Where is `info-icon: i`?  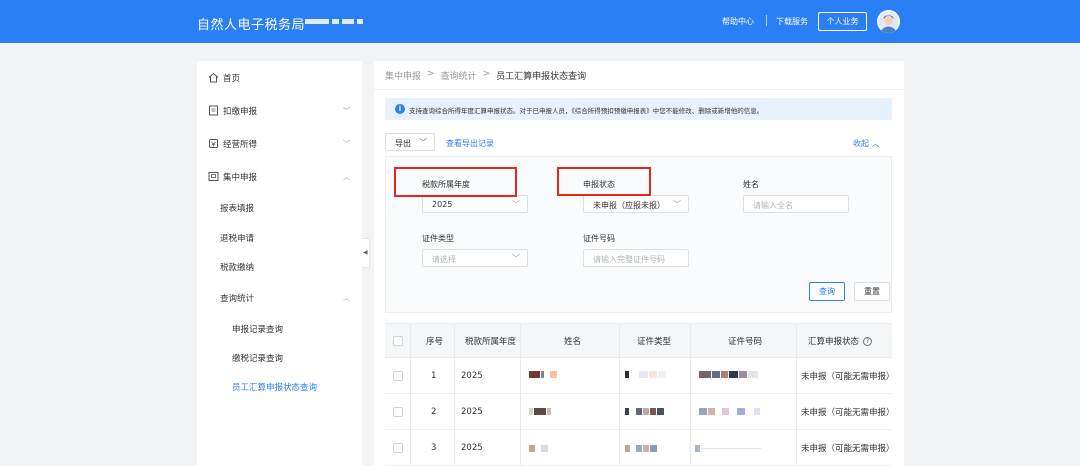
info-icon: i is located at coordinates (400, 109).